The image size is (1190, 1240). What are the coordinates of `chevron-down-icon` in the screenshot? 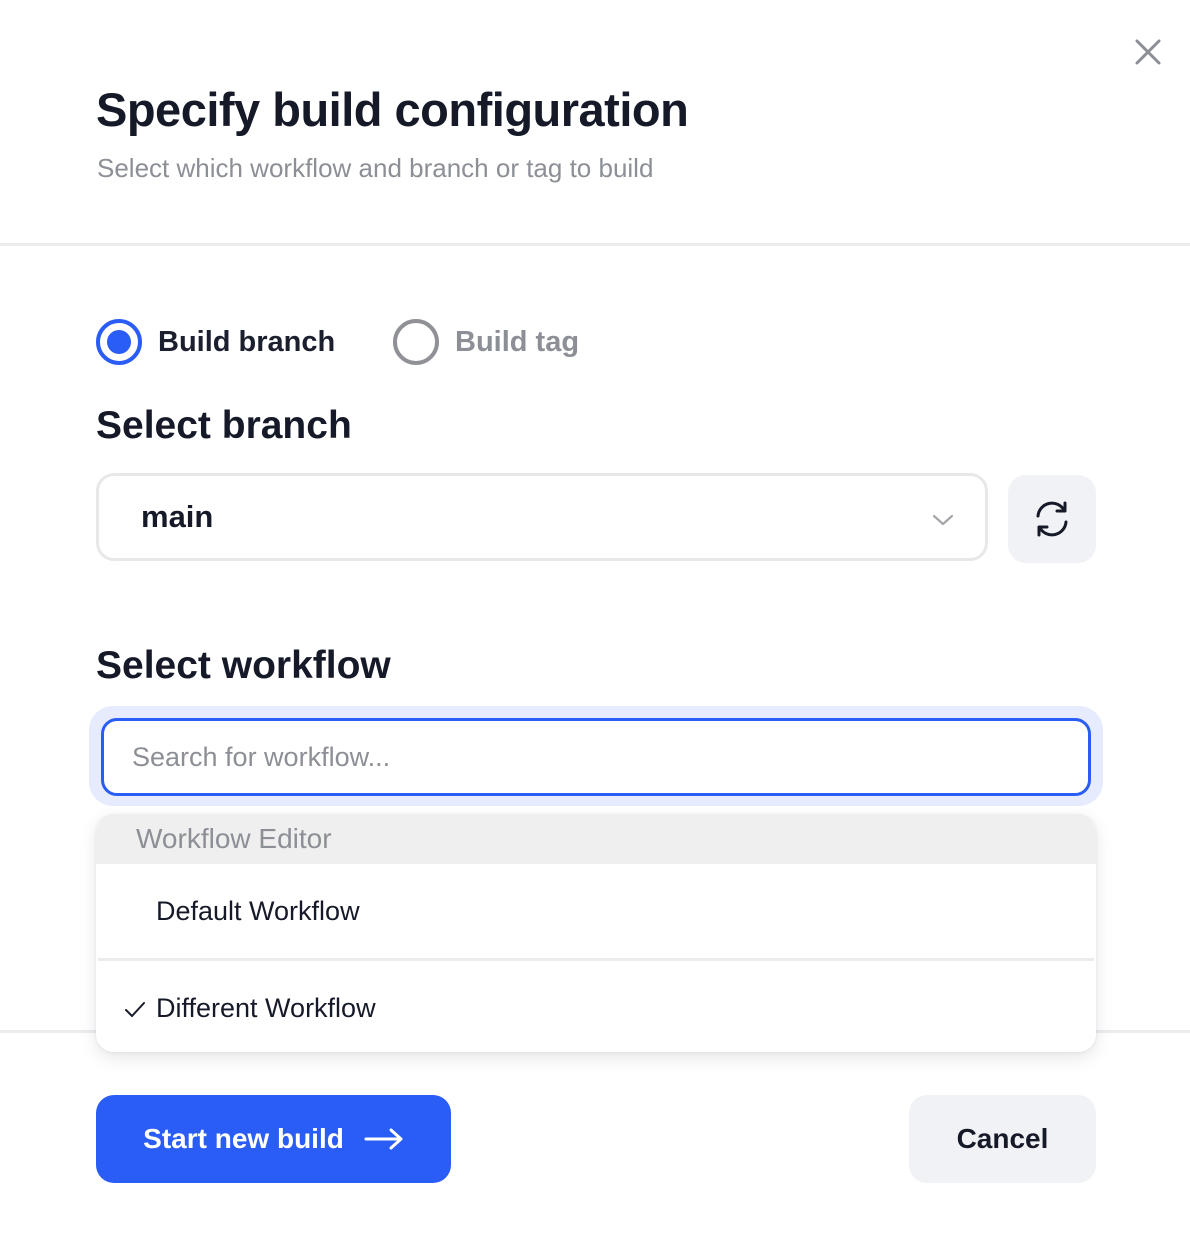 It's located at (943, 520).